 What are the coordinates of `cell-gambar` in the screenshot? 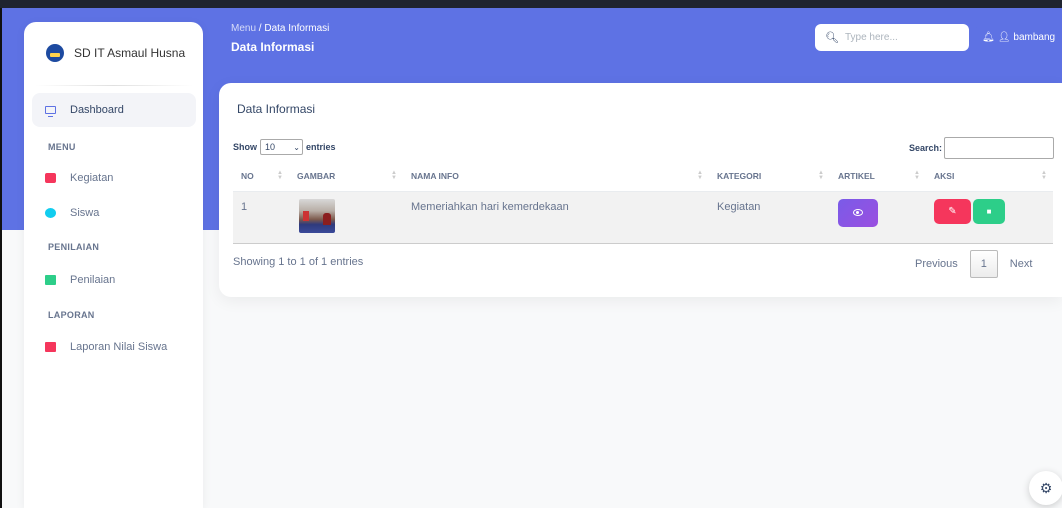 It's located at (346, 217).